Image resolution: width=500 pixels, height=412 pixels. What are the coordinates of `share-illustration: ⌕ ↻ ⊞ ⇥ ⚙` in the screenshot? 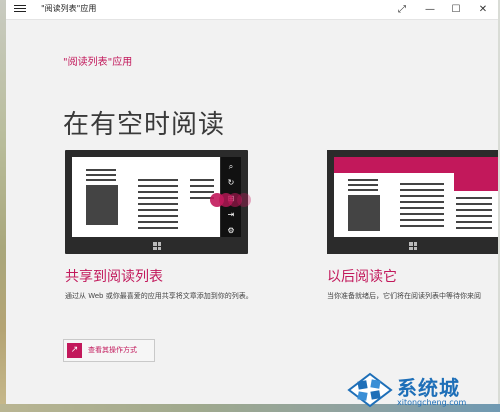 It's located at (158, 202).